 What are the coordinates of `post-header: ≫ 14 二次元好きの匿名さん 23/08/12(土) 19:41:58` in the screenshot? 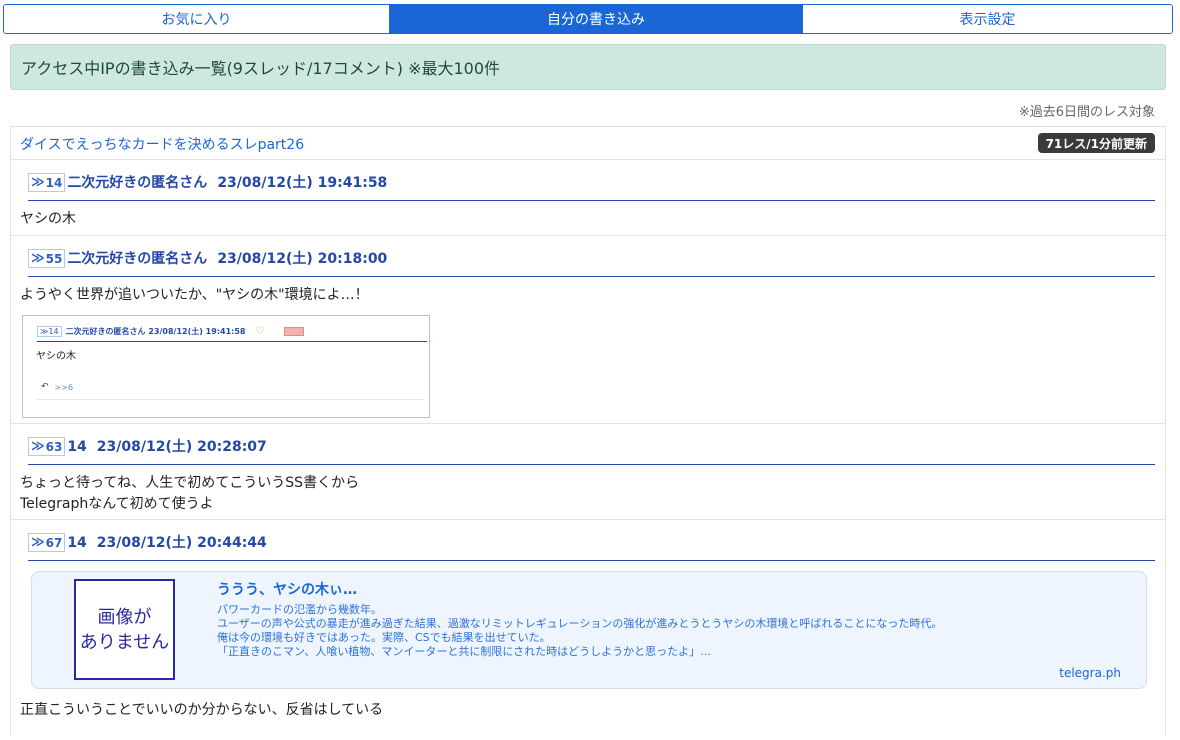 It's located at (591, 187).